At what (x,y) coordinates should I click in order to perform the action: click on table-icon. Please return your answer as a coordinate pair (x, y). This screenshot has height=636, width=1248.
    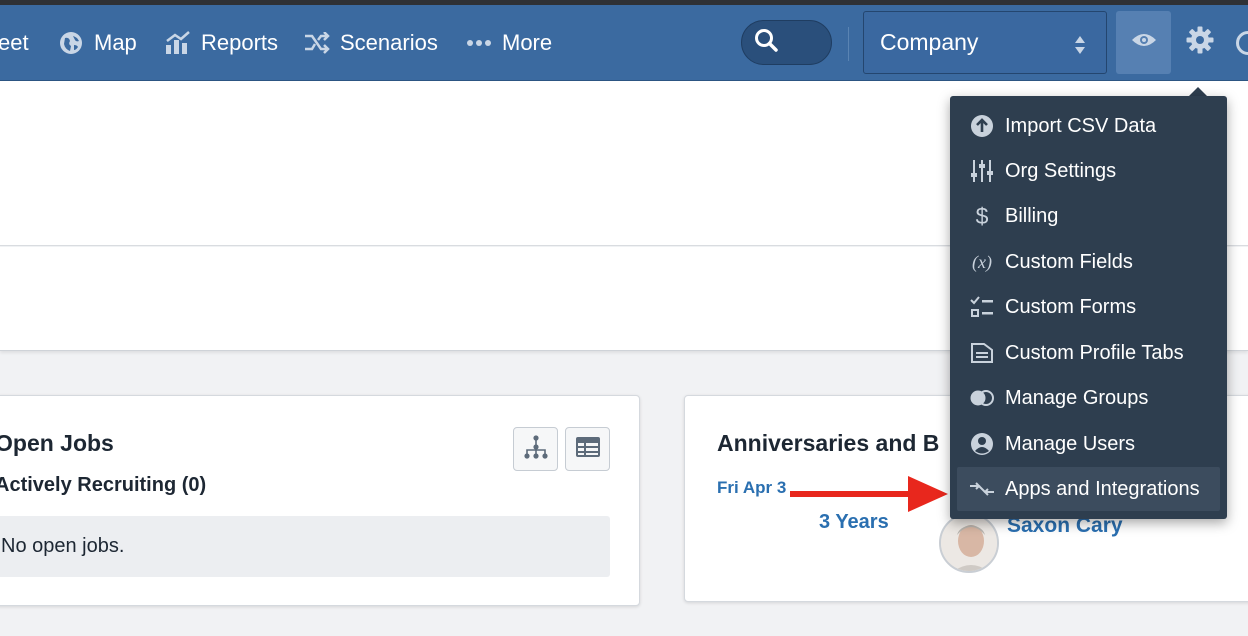
    Looking at the image, I should click on (588, 449).